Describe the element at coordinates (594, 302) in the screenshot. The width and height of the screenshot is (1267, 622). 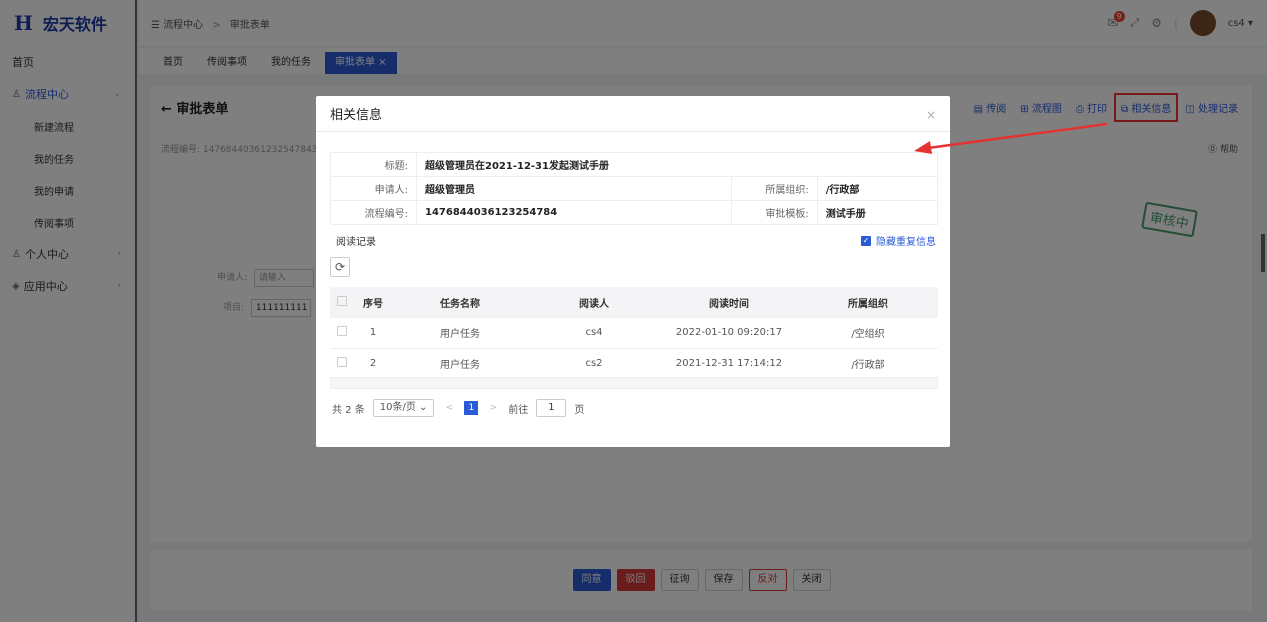
I see `column-header: 阅读人` at that location.